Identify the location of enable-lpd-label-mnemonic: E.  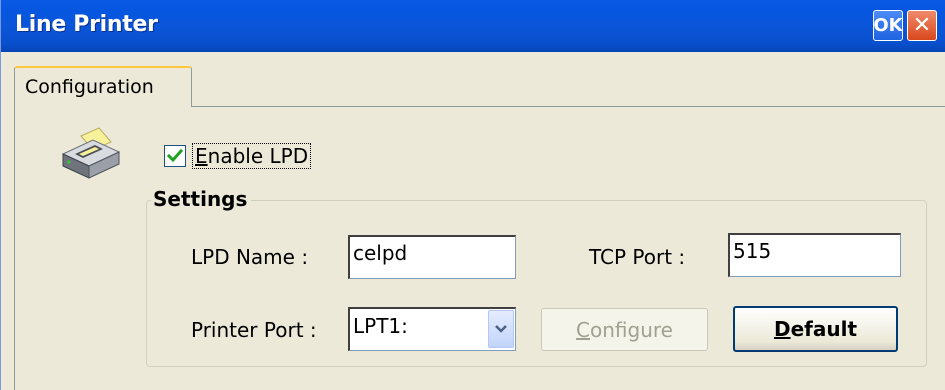
(201, 156).